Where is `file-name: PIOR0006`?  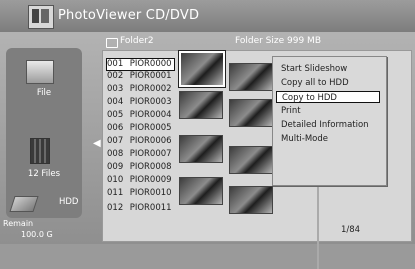
file-name: PIOR0006 is located at coordinates (150, 141).